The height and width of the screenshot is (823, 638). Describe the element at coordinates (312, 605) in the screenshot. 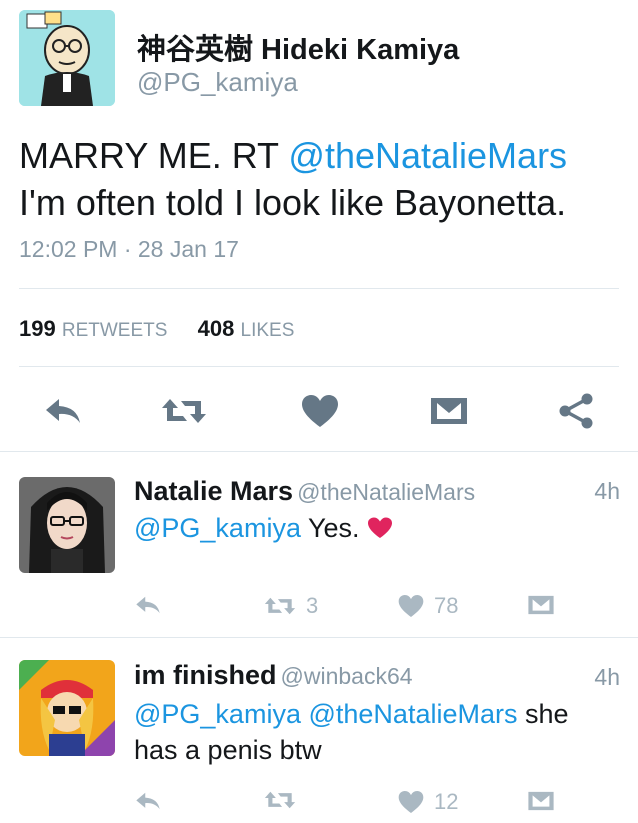

I see `retweet-count: 3` at that location.